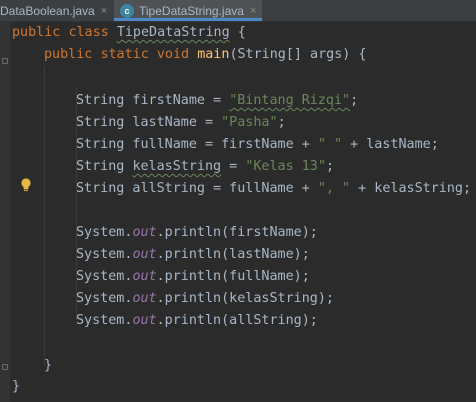 The height and width of the screenshot is (402, 476). I want to click on code-line-println: System.out.println(fullName);, so click(193, 276).